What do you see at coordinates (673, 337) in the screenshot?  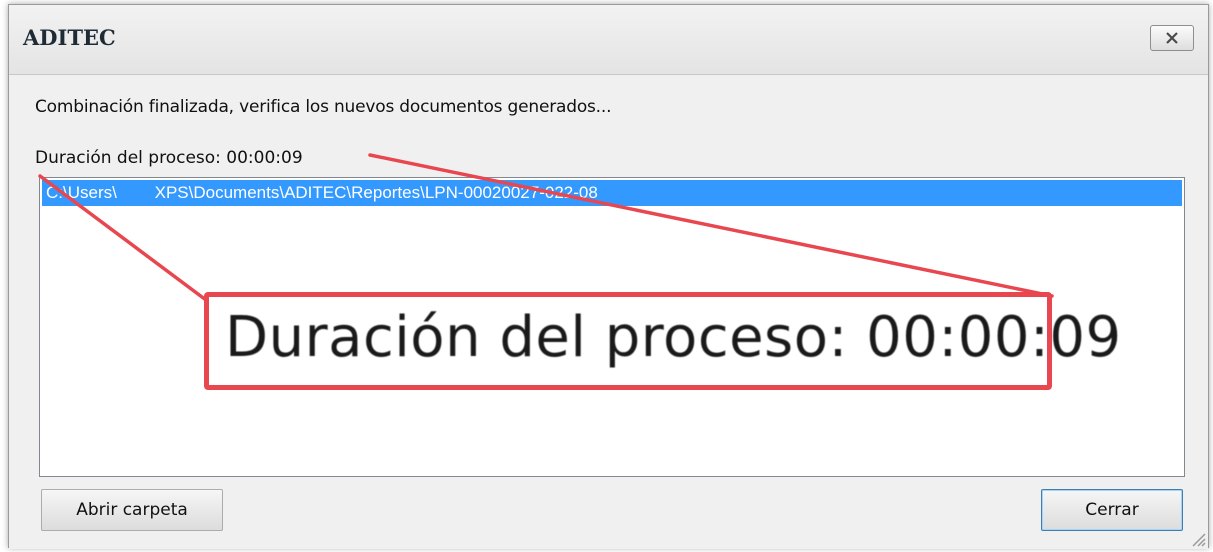 I see `annotation-zoom-text: Duración del proceso: 00:00:09` at bounding box center [673, 337].